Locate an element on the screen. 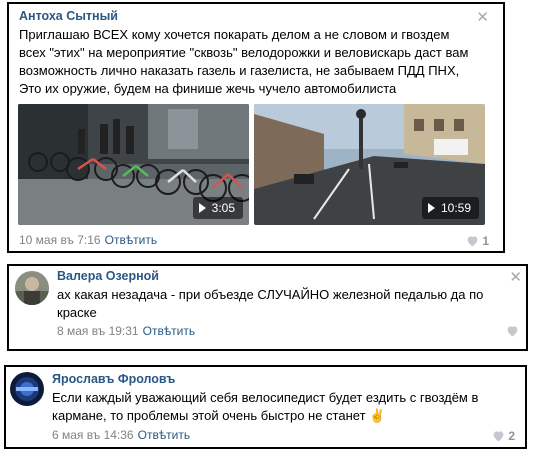 This screenshot has width=534, height=458. video-duration-badge: 3:05 is located at coordinates (217, 208).